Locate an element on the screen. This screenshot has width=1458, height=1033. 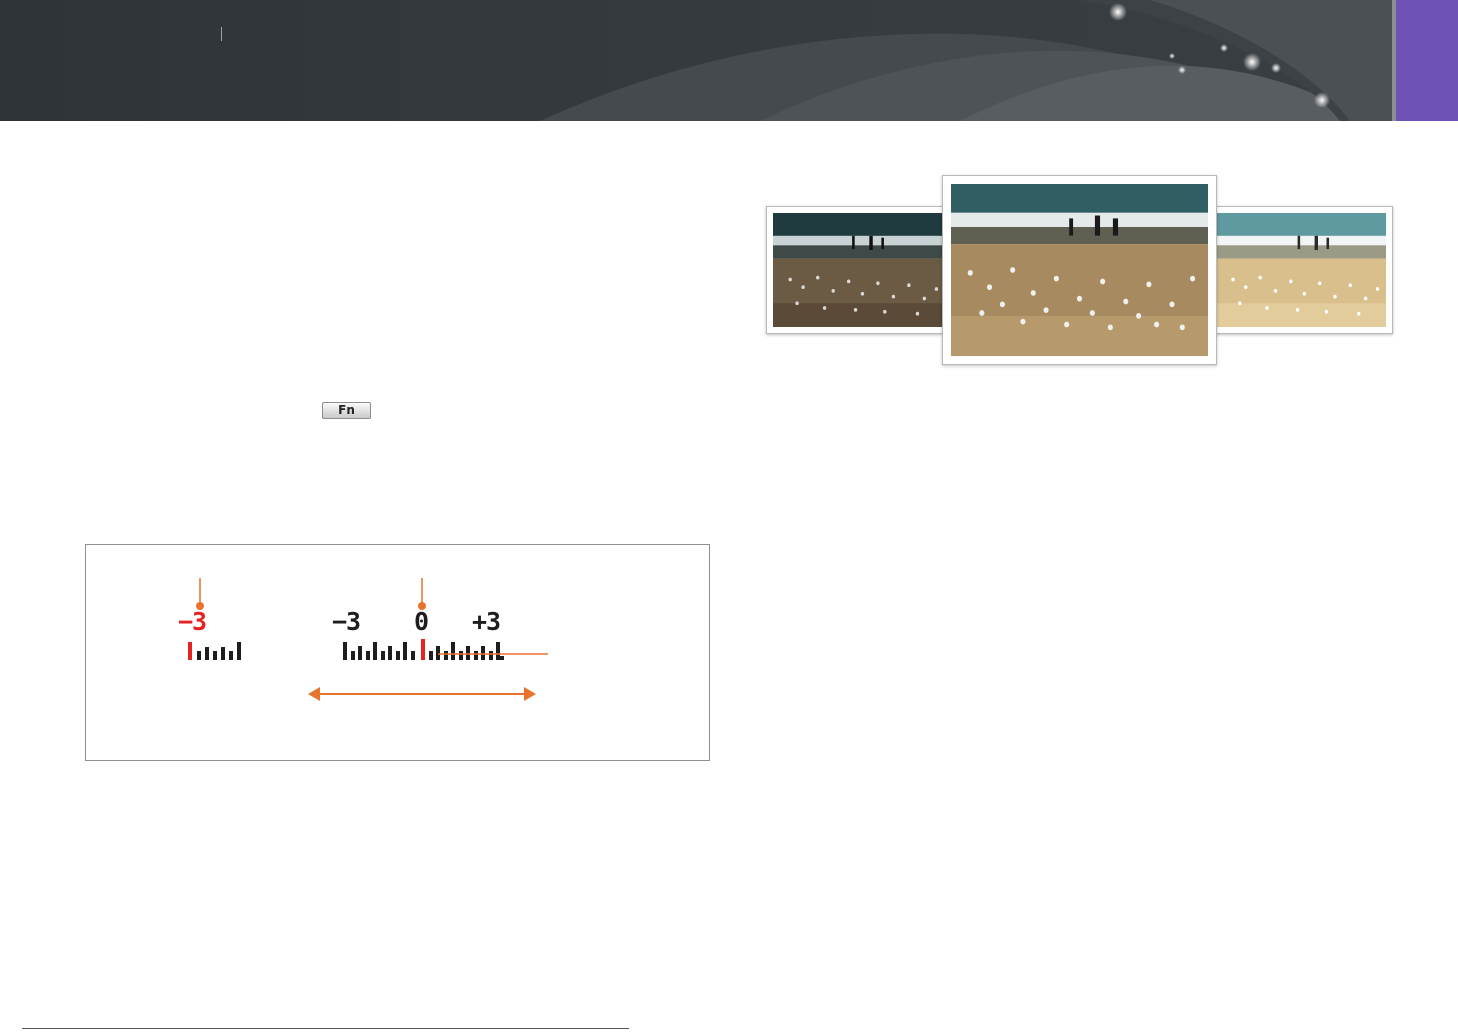
header-swirl-graphic is located at coordinates (966, 60).